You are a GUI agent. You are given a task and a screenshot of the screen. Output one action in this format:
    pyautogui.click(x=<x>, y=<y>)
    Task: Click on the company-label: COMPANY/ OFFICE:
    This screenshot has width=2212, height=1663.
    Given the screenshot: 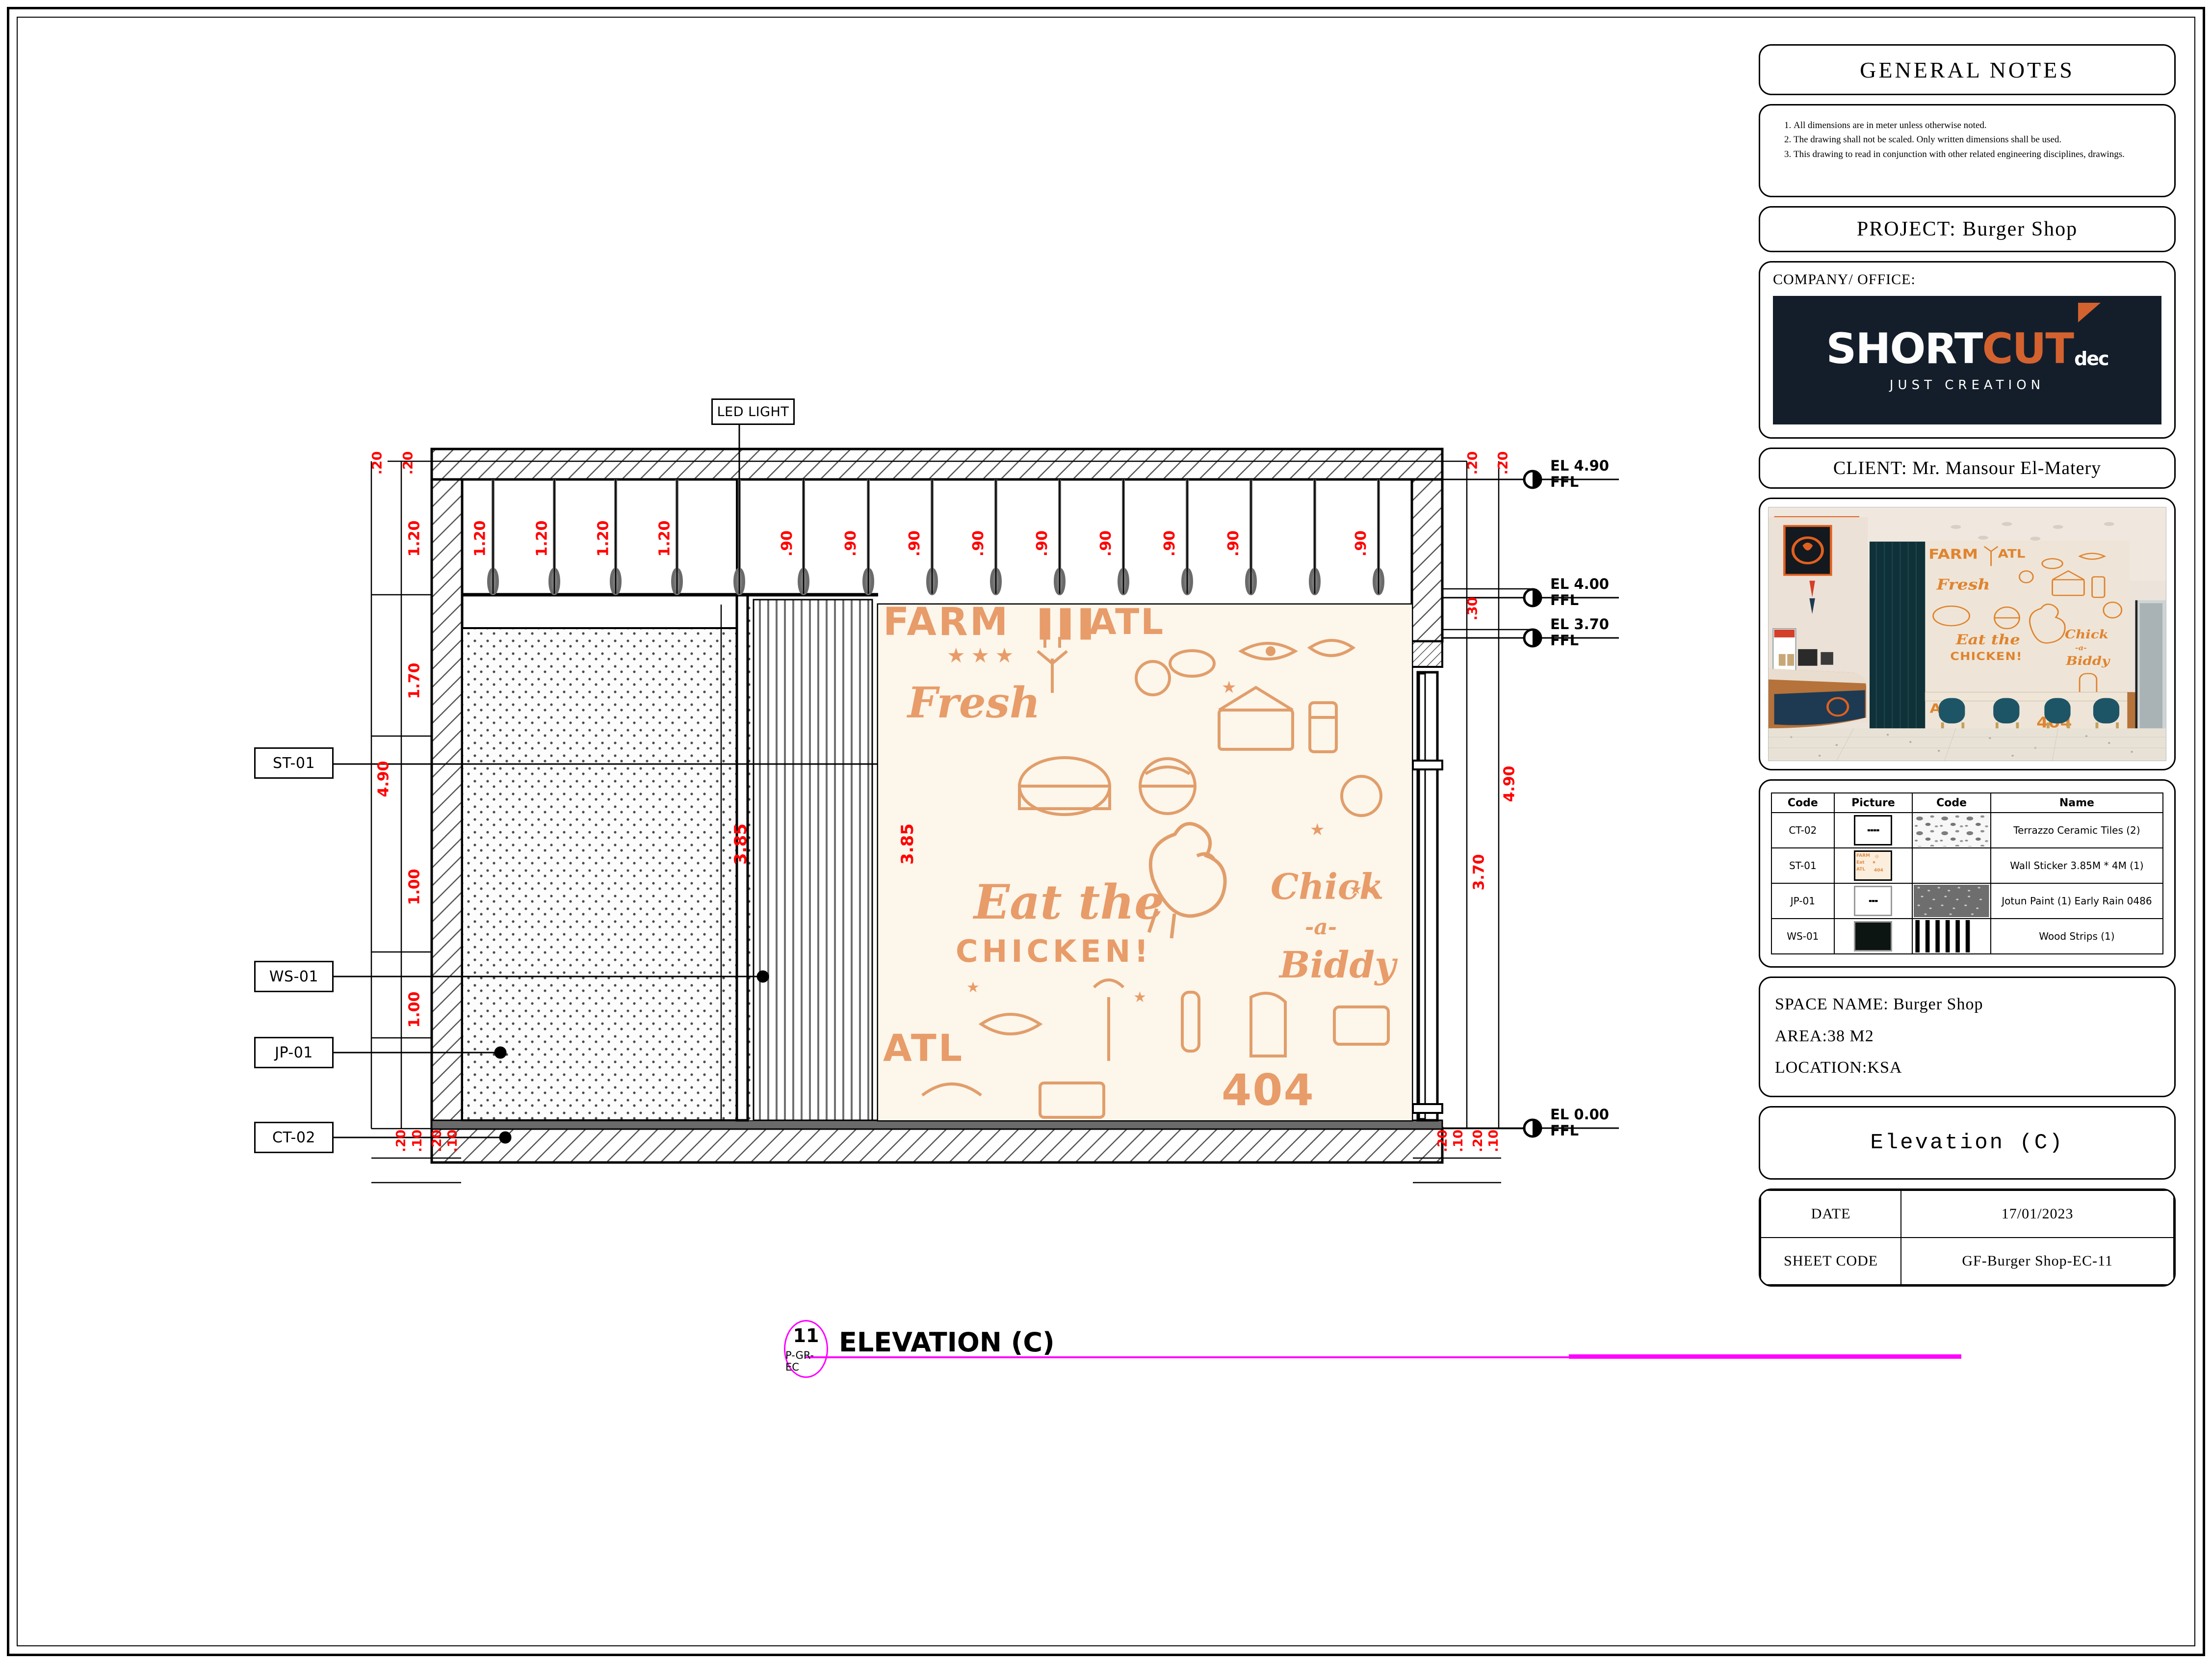 What is the action you would take?
    pyautogui.click(x=1844, y=279)
    